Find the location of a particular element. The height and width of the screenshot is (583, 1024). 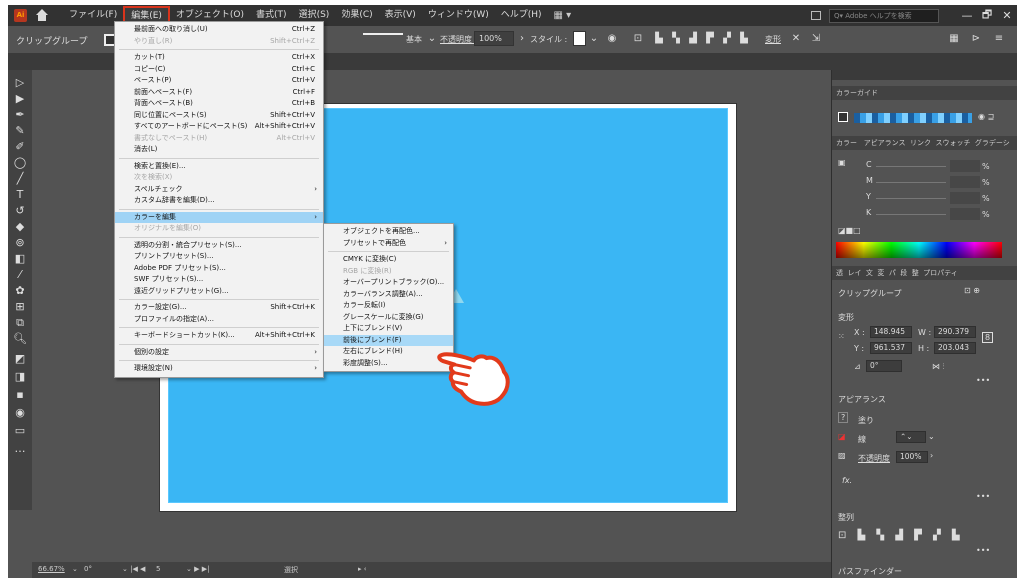

harmony-rules-icon: ◉ ⊒ is located at coordinates (986, 116).